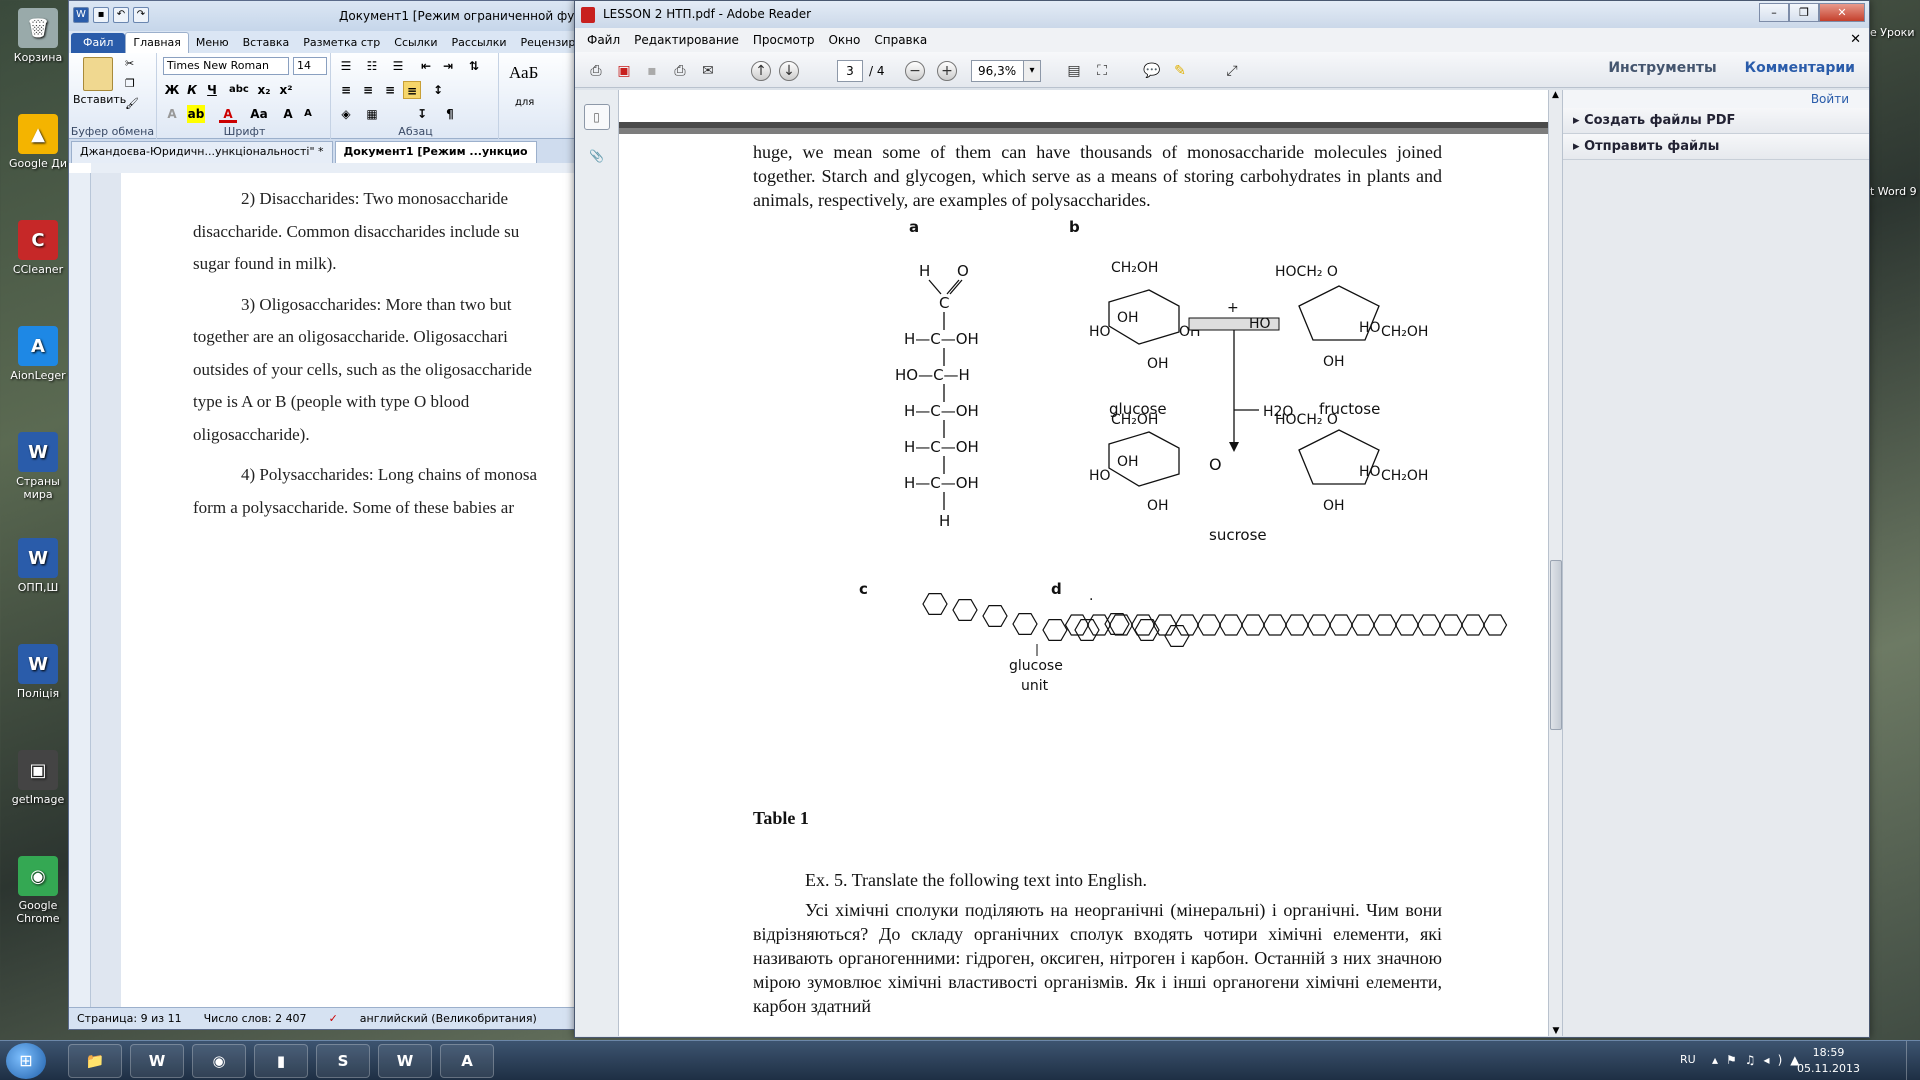  I want to click on page-thumbnails-icon: ▯, so click(596, 117).